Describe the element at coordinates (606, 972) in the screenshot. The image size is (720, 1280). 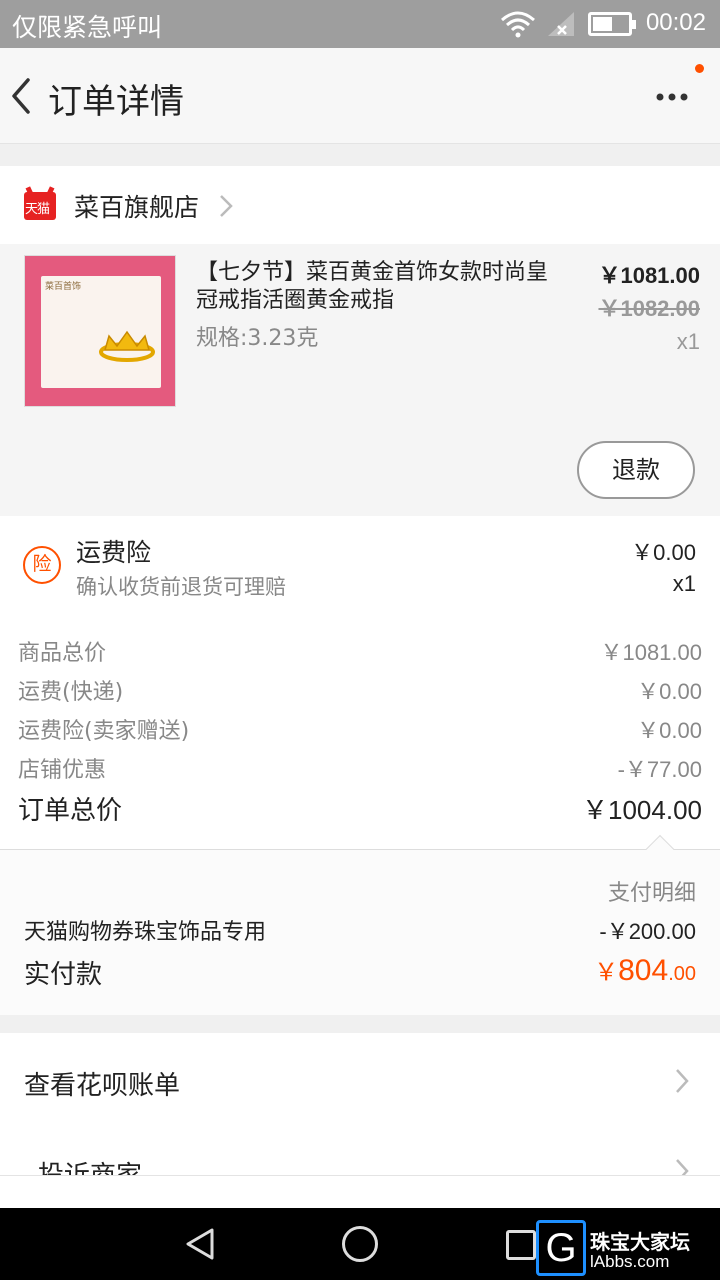
I see `paid-currency: ￥` at that location.